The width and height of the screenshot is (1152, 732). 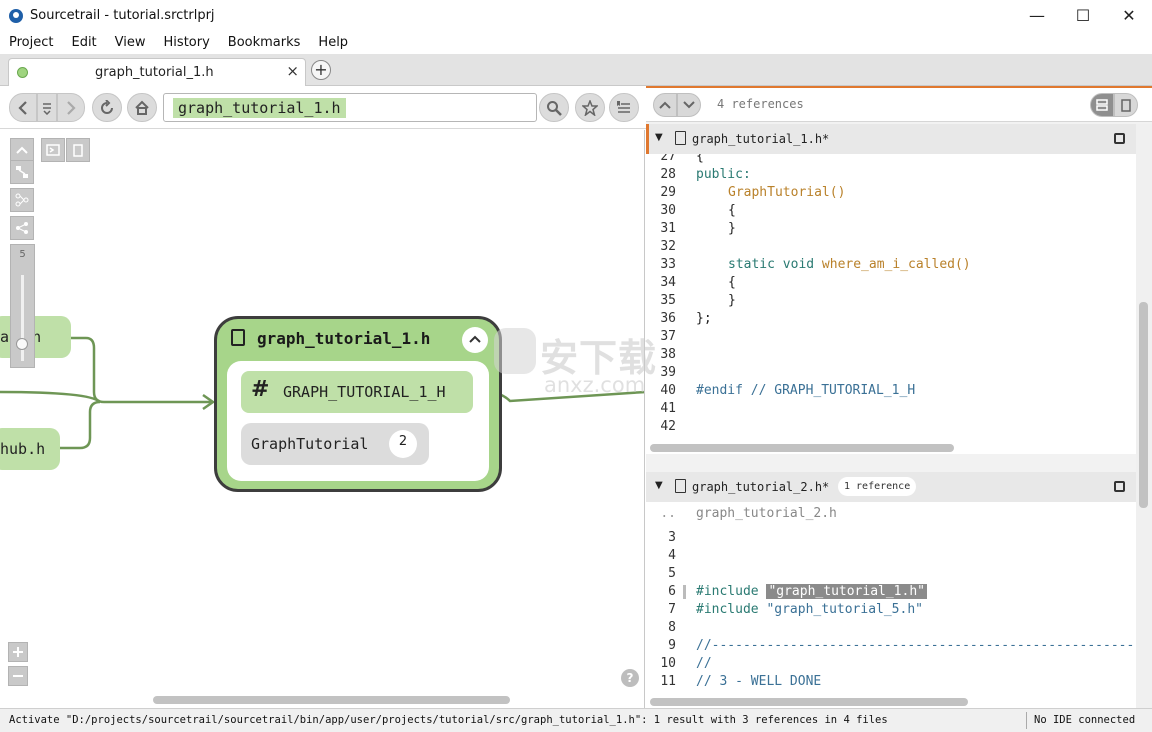 I want to click on history-list-icon, so click(x=47, y=108).